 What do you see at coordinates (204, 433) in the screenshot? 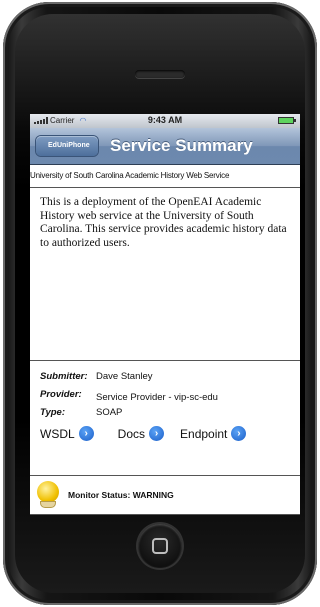
I see `endpoint-label: Endpoint` at bounding box center [204, 433].